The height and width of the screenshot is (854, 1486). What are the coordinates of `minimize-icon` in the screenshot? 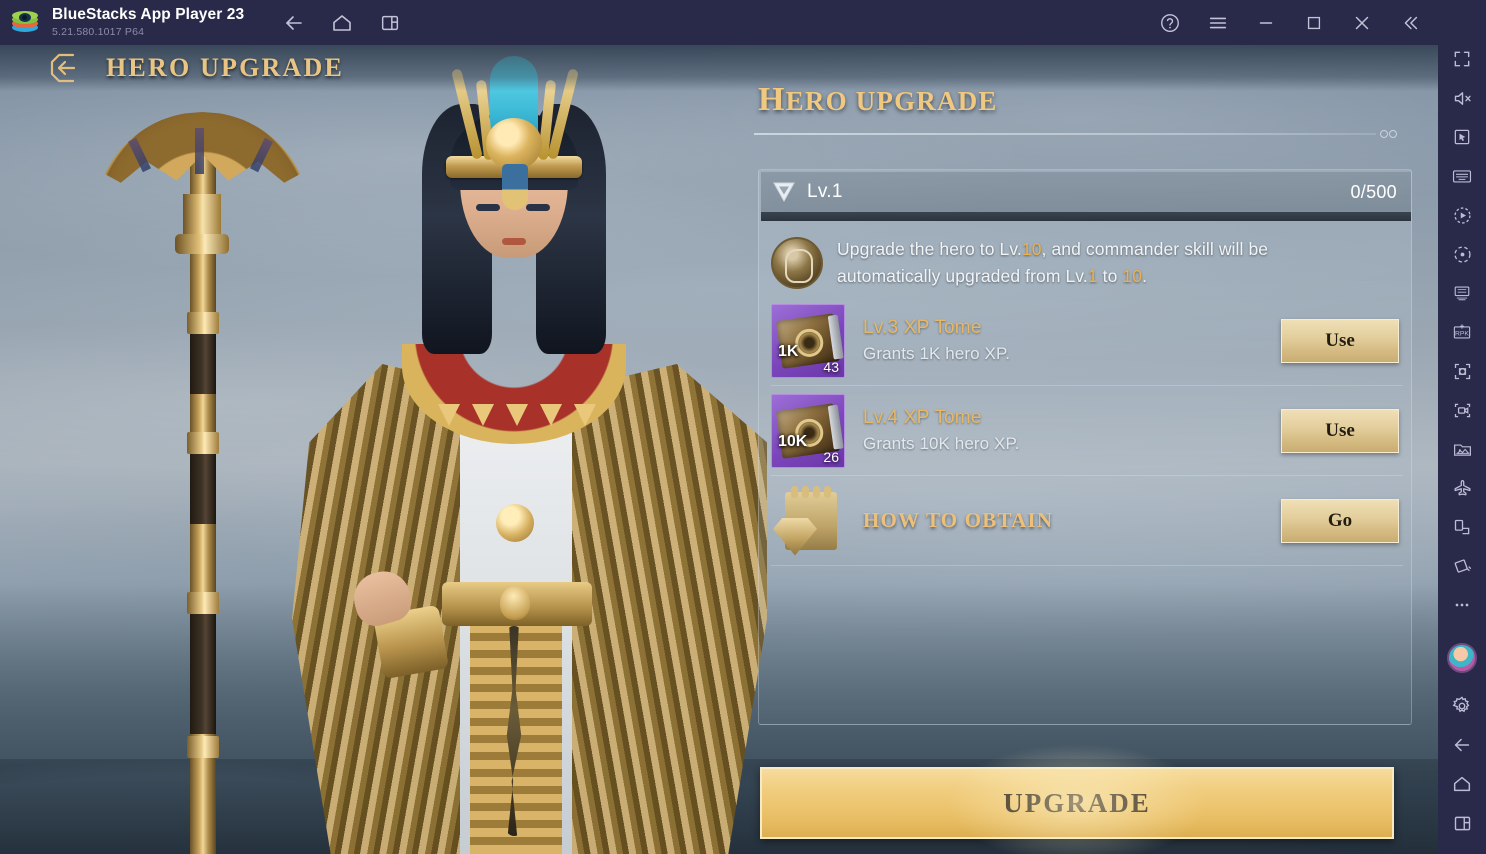 It's located at (1266, 23).